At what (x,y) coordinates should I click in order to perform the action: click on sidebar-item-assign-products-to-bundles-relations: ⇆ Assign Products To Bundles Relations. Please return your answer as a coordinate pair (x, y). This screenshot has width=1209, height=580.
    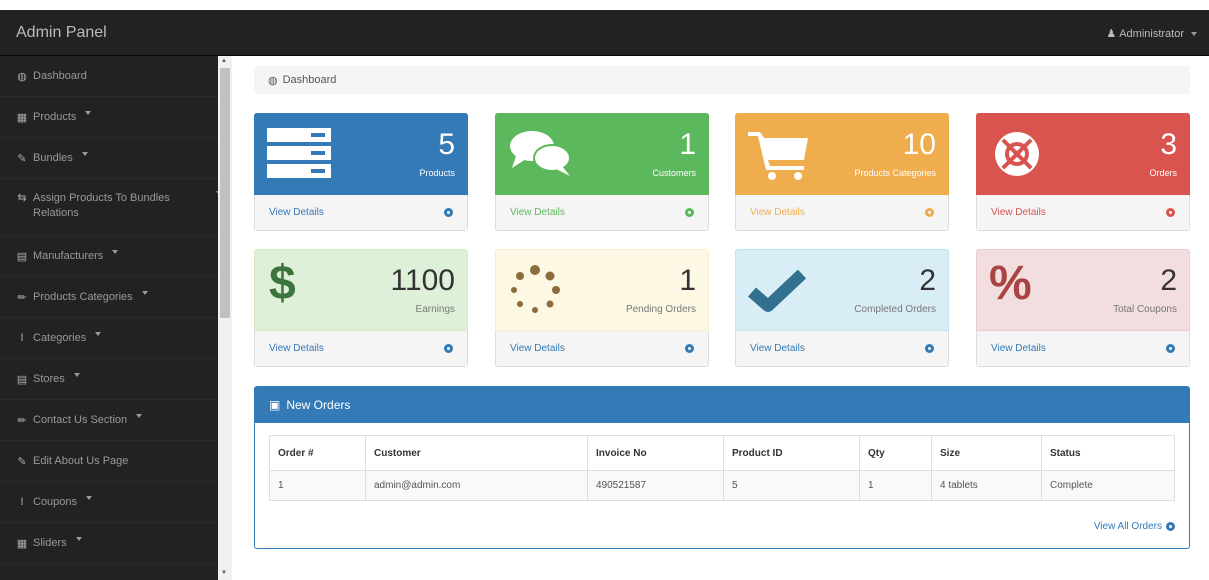
    Looking at the image, I should click on (116, 207).